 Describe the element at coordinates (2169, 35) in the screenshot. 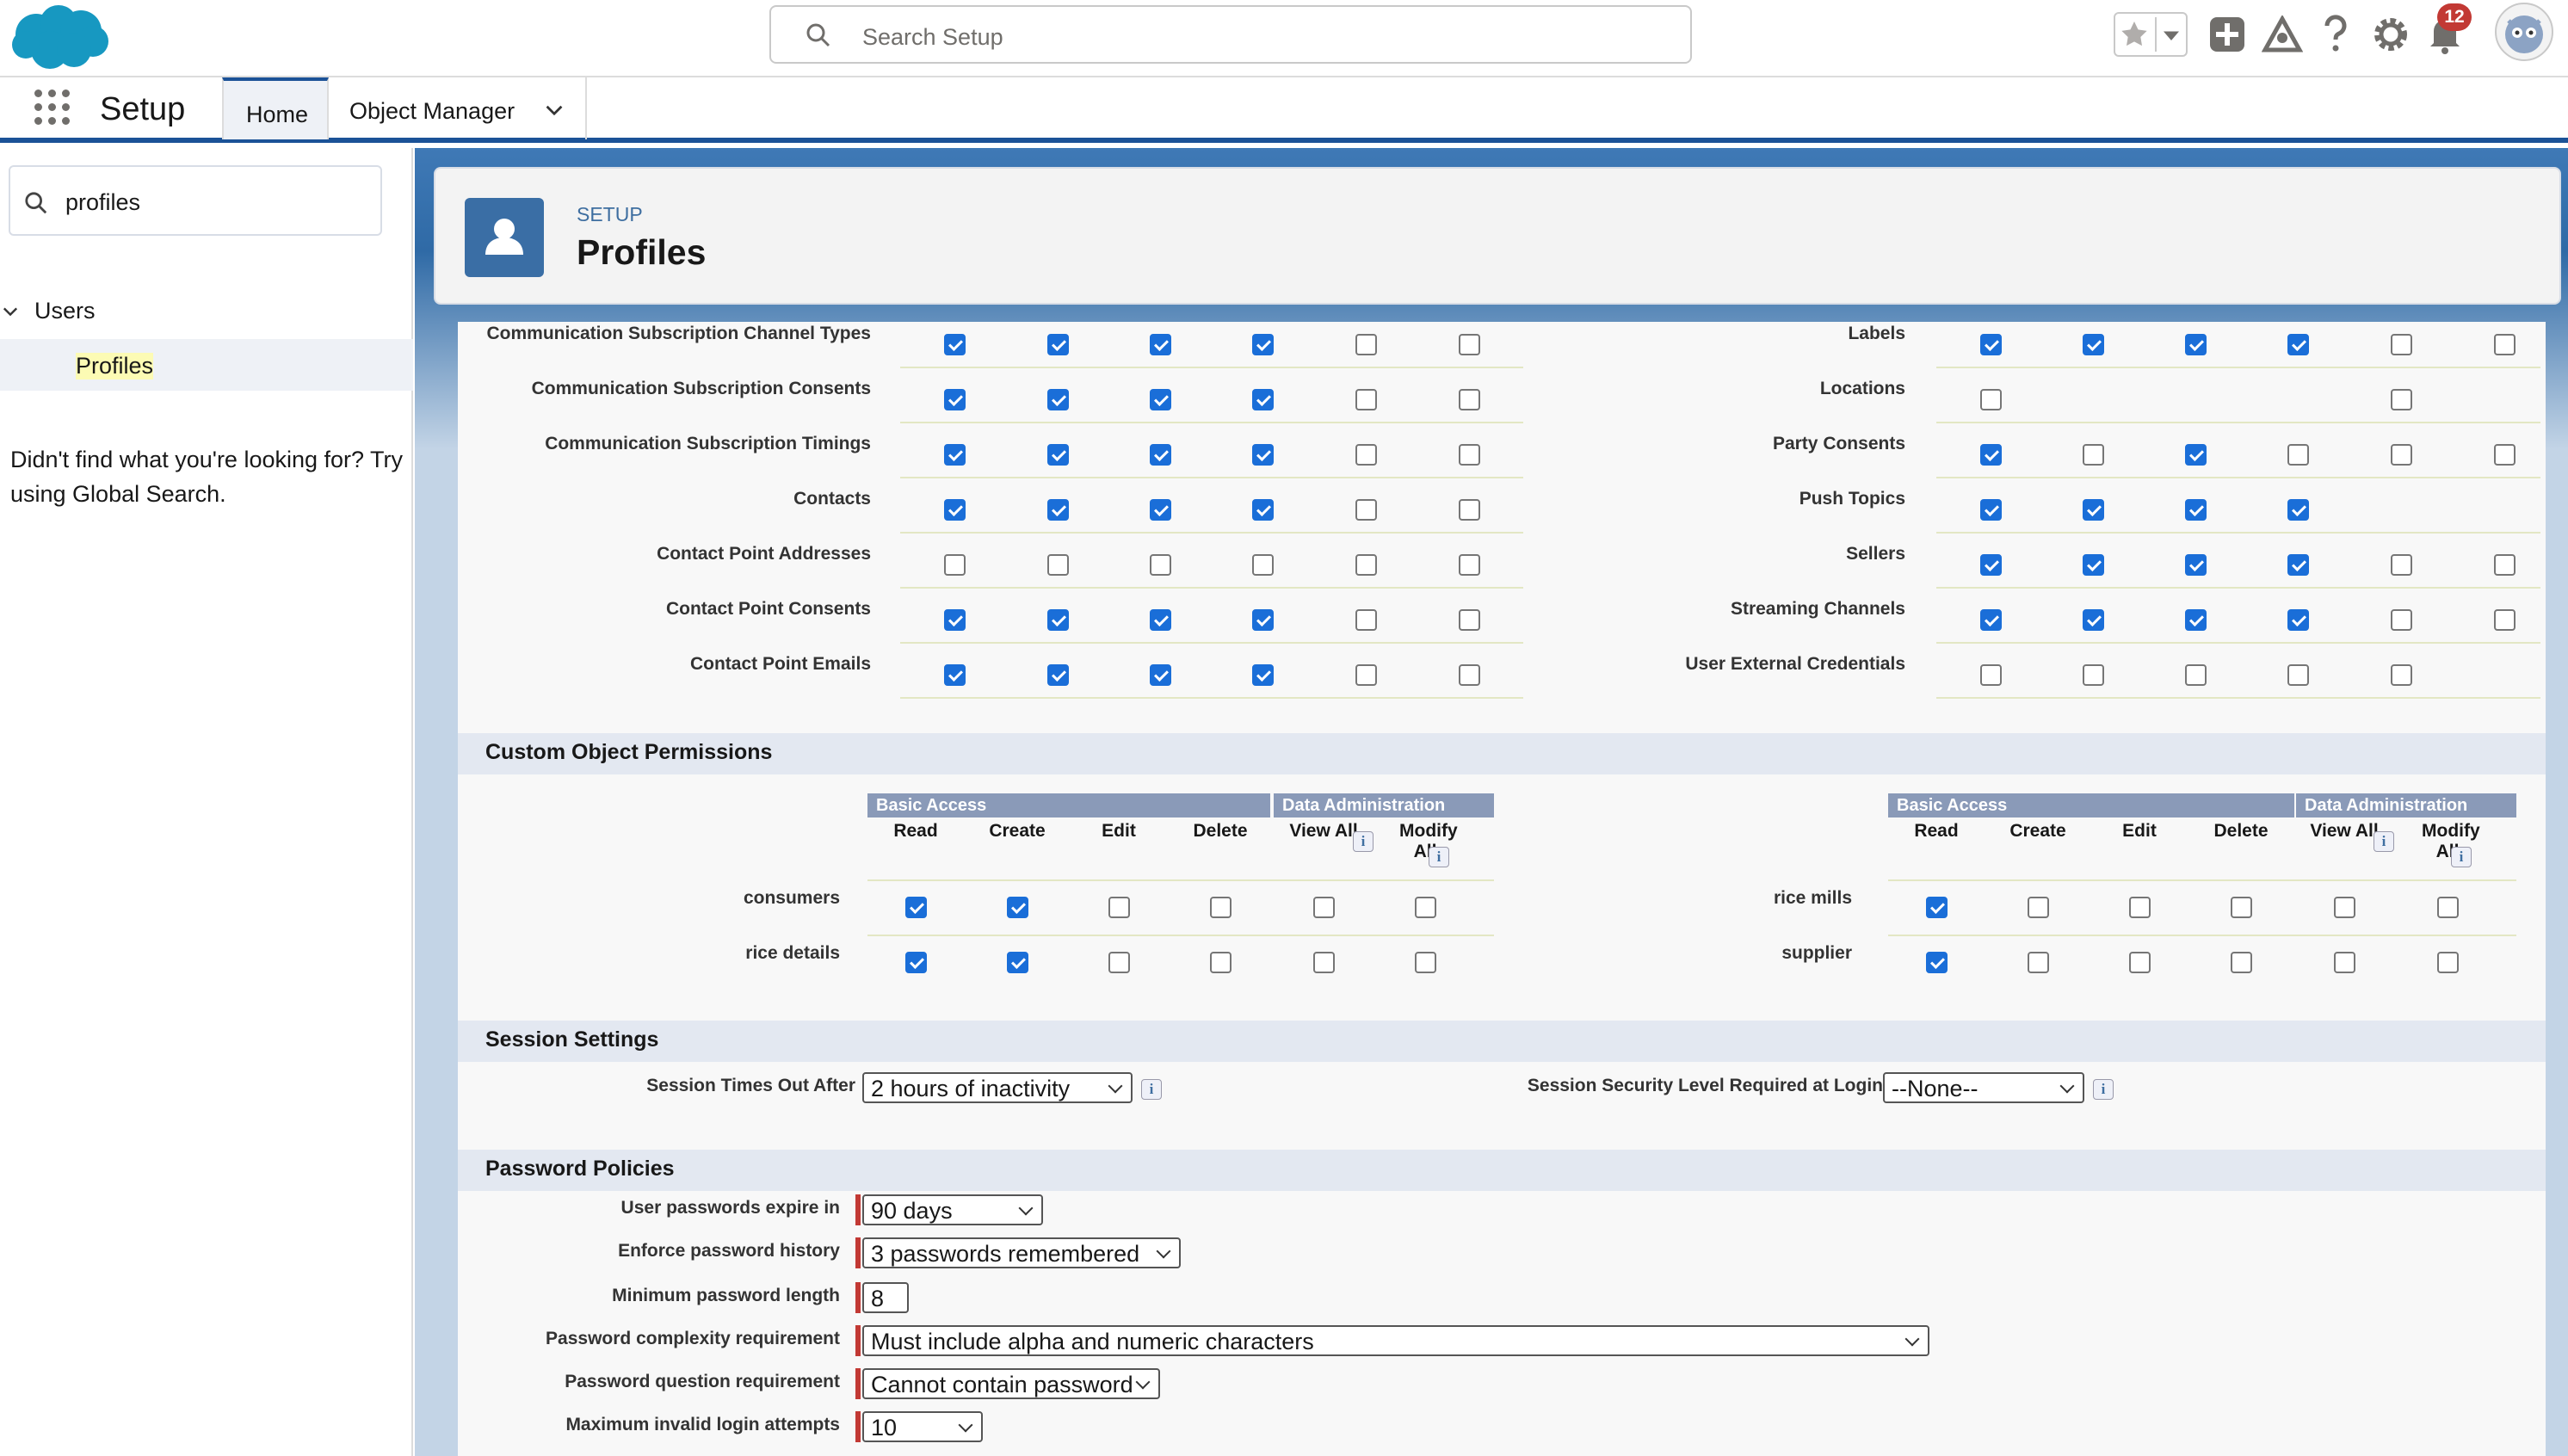

I see `favorites-dropdown-icon` at that location.